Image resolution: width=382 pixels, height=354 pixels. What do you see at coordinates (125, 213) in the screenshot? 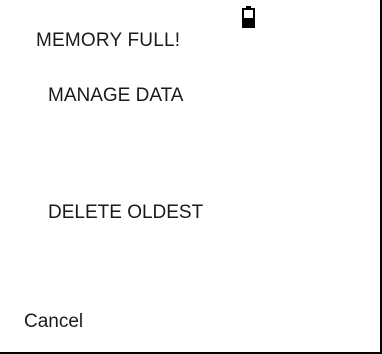
I see `menu-item-delete-oldest: DELETE OLDEST` at bounding box center [125, 213].